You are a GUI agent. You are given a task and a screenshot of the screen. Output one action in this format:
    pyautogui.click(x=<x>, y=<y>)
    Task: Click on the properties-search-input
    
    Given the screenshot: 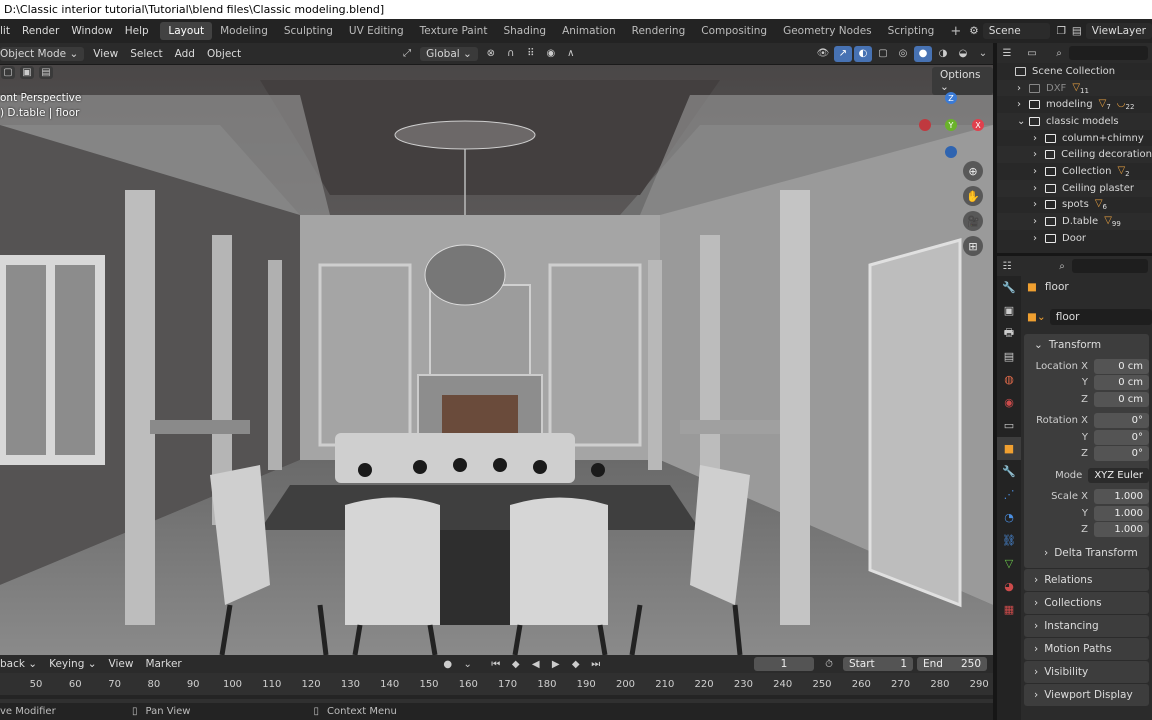 What is the action you would take?
    pyautogui.click(x=1110, y=266)
    